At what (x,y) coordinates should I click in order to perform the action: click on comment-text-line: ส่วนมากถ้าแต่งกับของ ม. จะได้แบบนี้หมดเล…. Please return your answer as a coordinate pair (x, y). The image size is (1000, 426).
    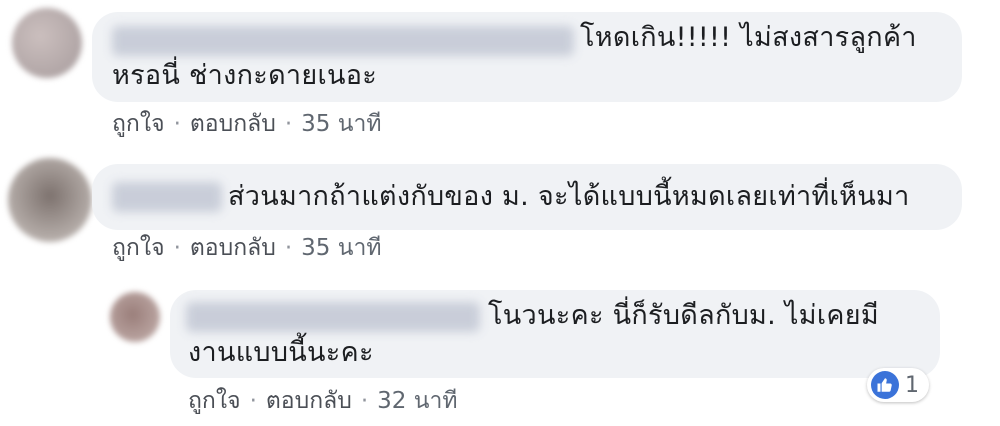
    Looking at the image, I should click on (569, 196).